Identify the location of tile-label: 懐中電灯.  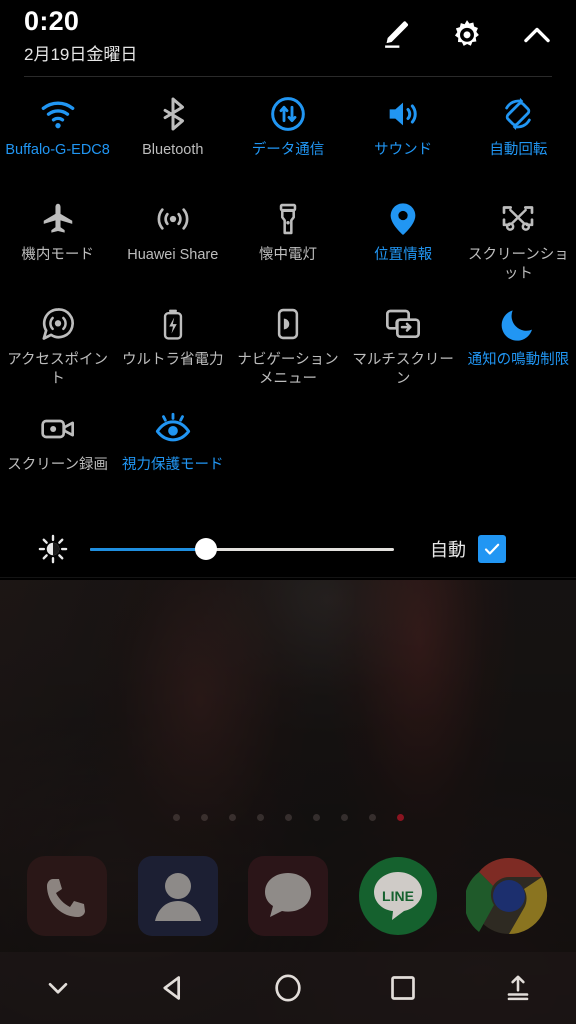
(287, 255).